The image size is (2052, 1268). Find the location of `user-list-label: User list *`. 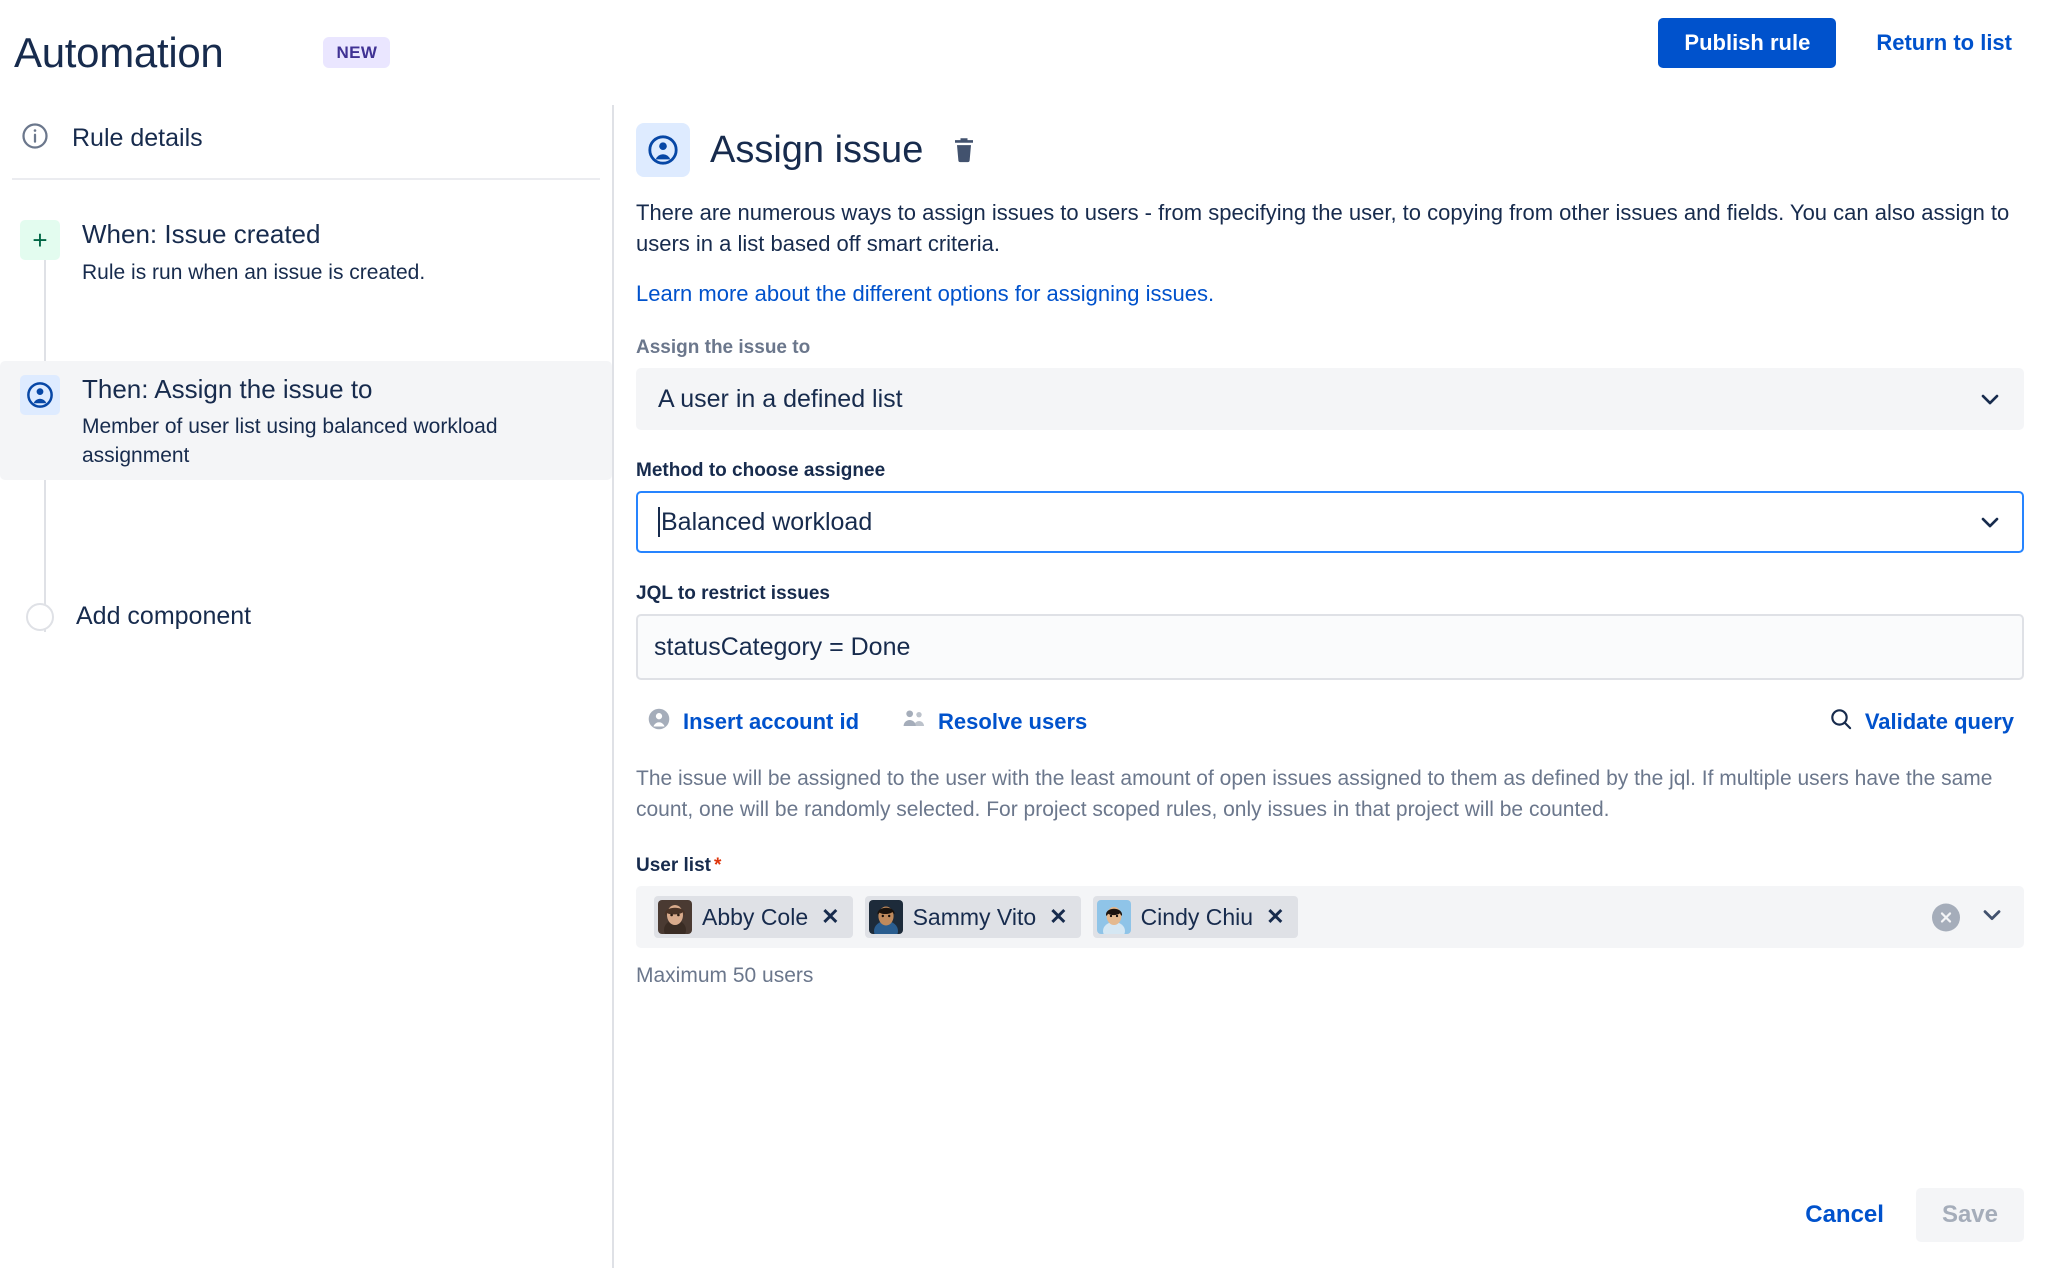

user-list-label: User list * is located at coordinates (1330, 866).